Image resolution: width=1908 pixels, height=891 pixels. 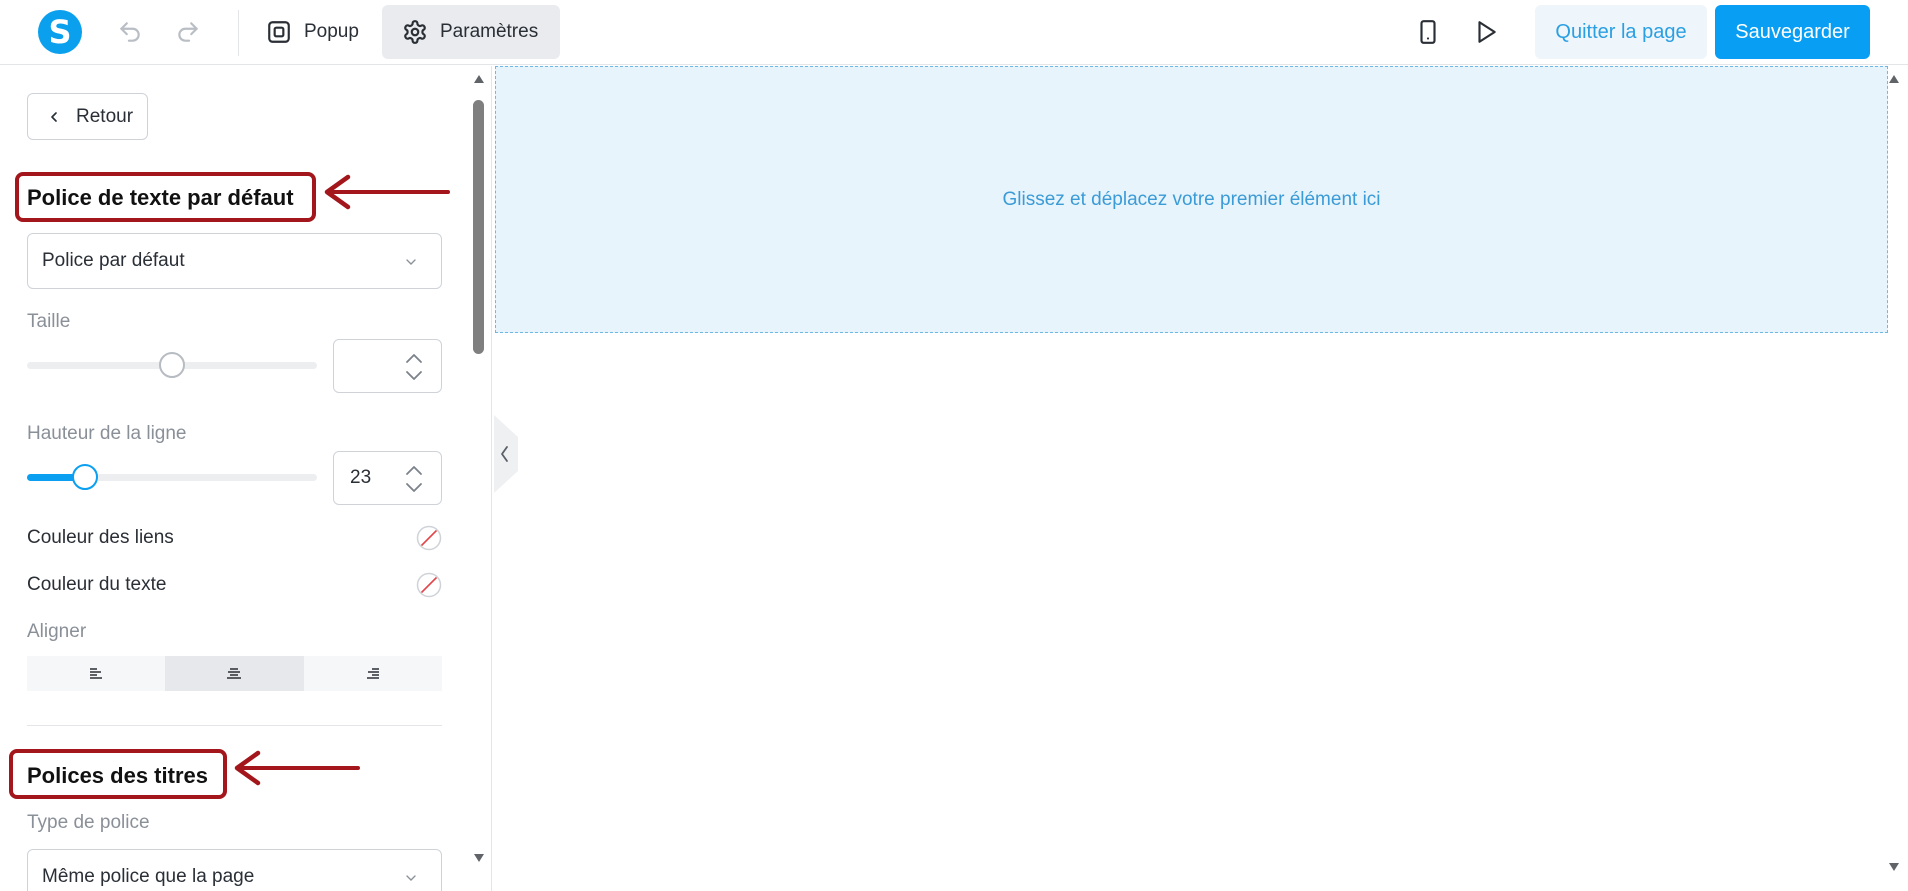 I want to click on align-right-button, so click(x=372, y=673).